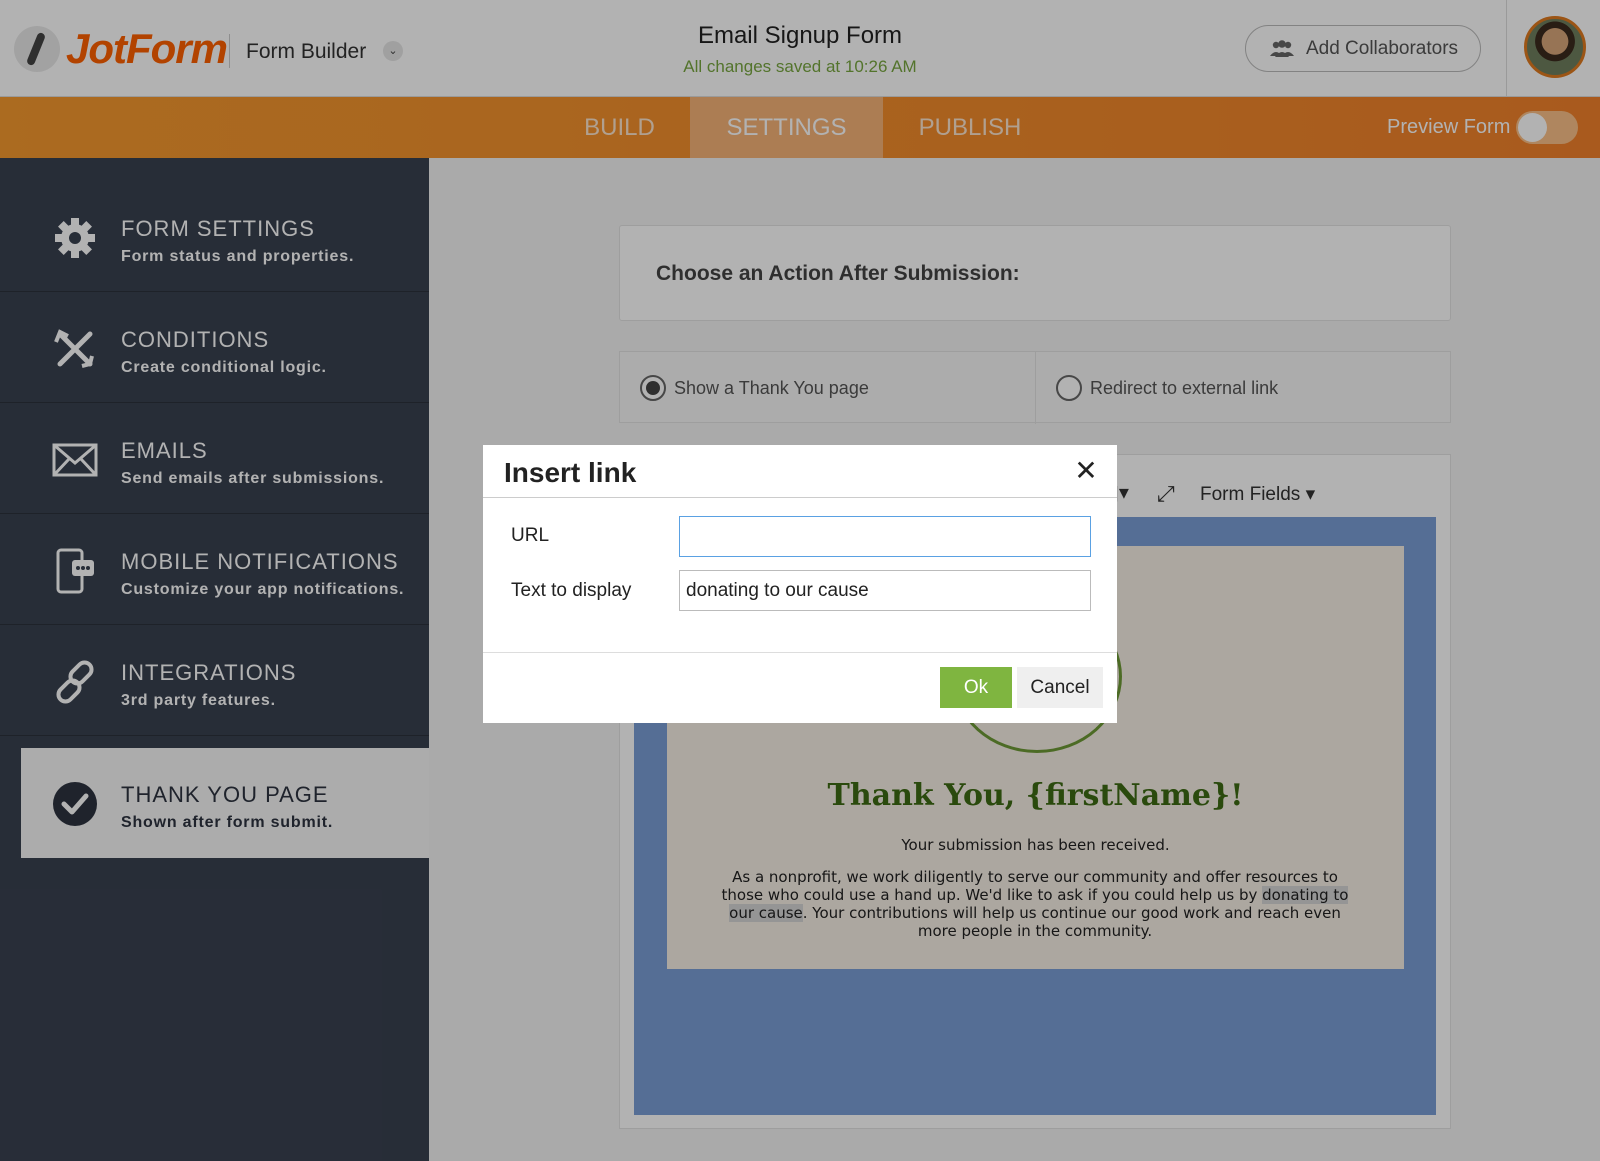  What do you see at coordinates (530, 535) in the screenshot?
I see `url-label: URL` at bounding box center [530, 535].